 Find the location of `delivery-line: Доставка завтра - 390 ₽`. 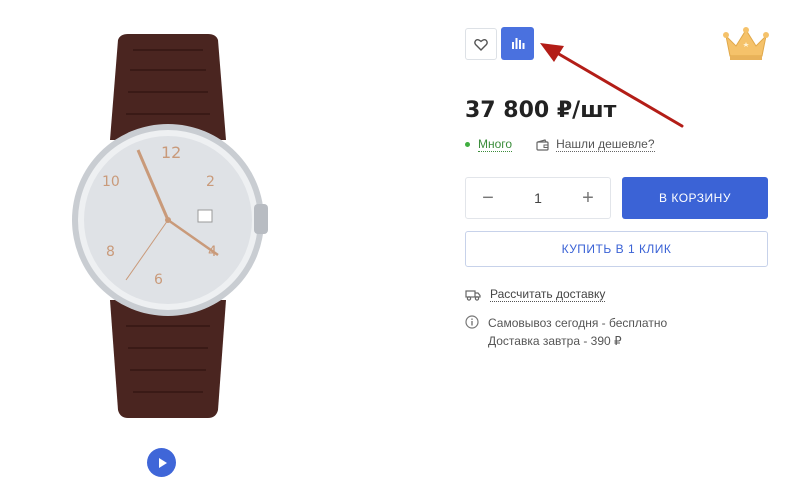

delivery-line: Доставка завтра - 390 ₽ is located at coordinates (555, 341).